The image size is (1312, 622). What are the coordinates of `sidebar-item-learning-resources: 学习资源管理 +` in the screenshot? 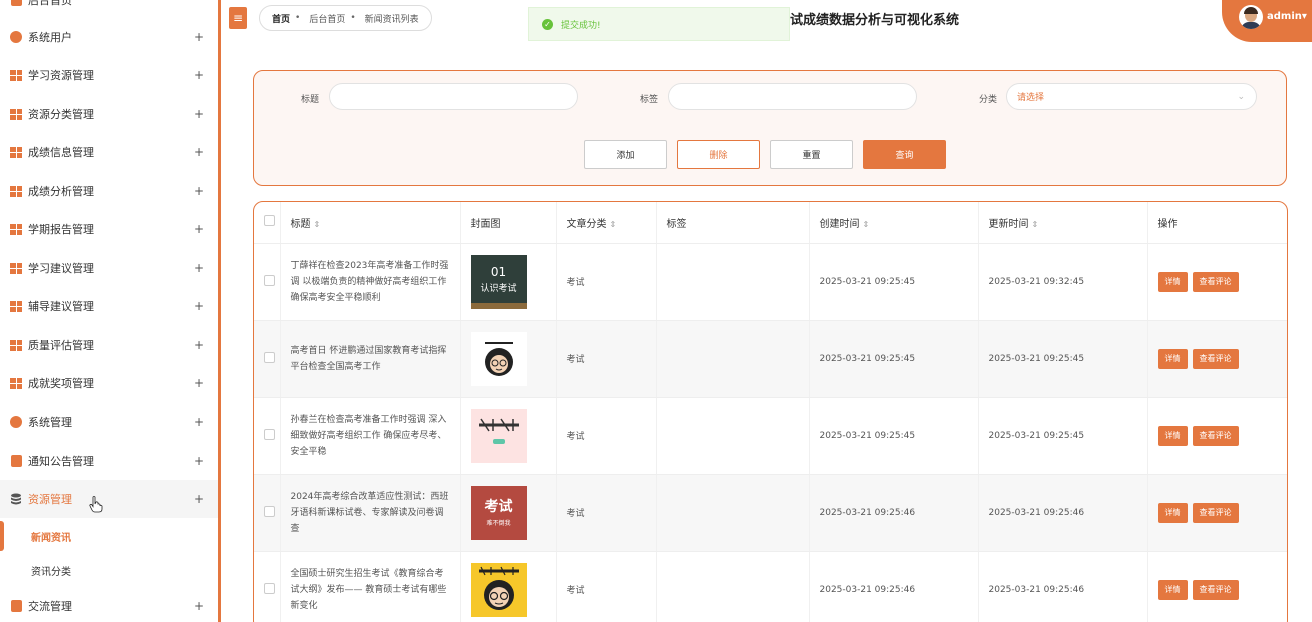 It's located at (109, 75).